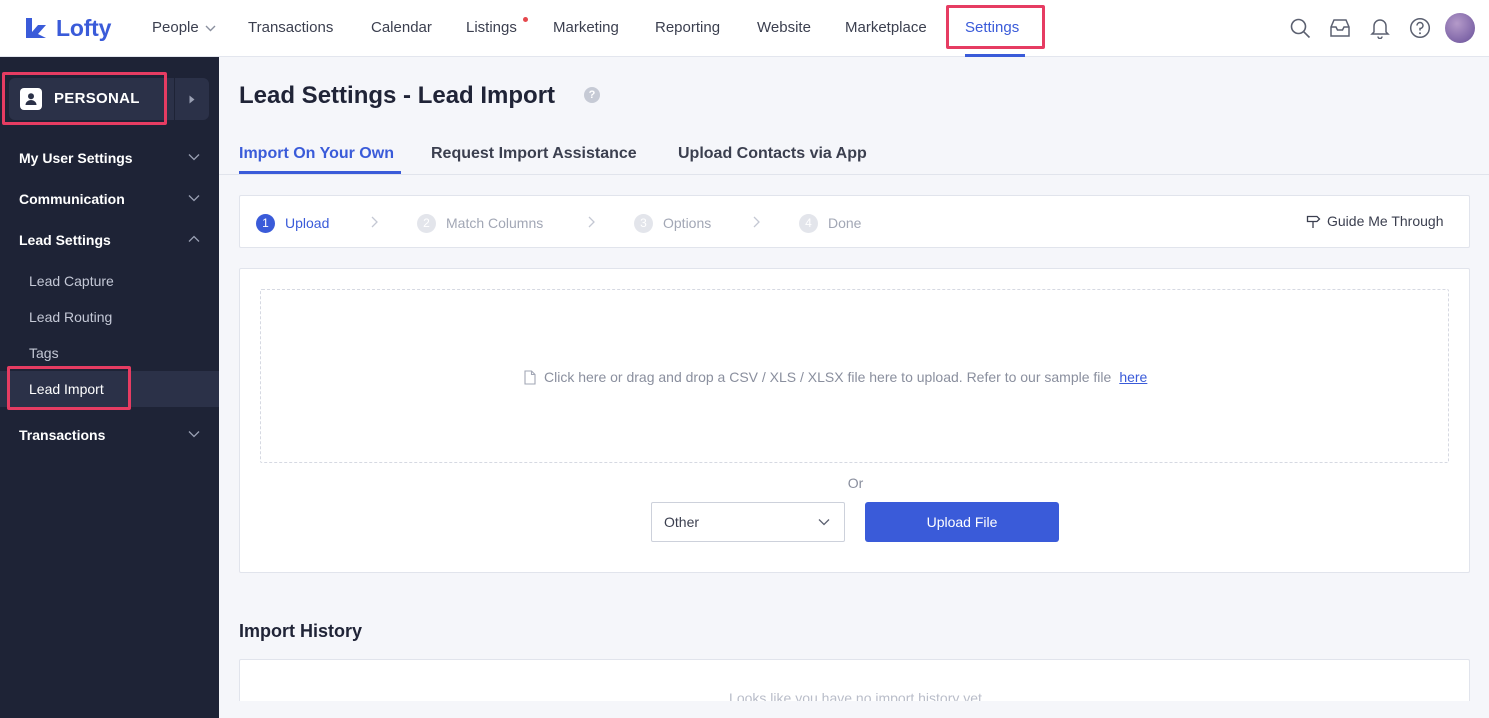 The image size is (1489, 718). Describe the element at coordinates (66, 389) in the screenshot. I see `sidebar-item-label: Lead Import` at that location.